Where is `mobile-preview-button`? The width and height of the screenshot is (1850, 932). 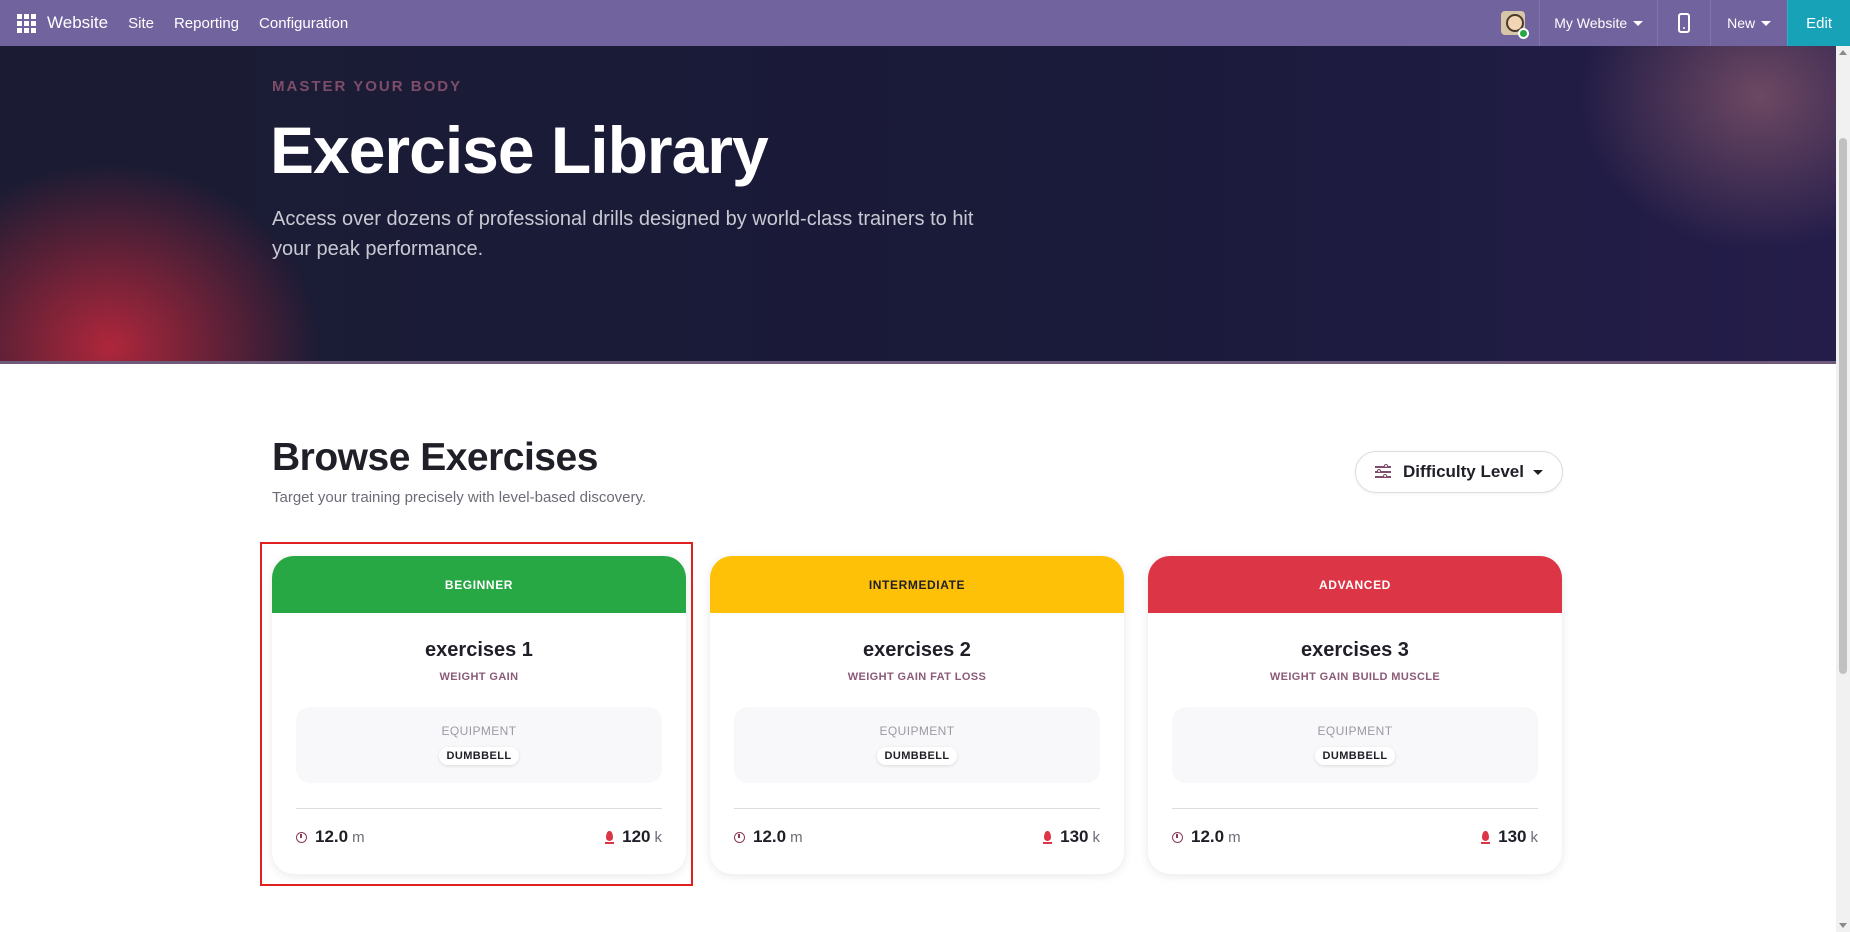 mobile-preview-button is located at coordinates (1683, 23).